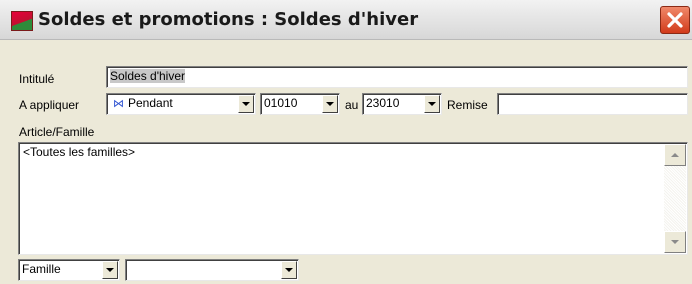  Describe the element at coordinates (41, 269) in the screenshot. I see `type-value: Famille` at that location.